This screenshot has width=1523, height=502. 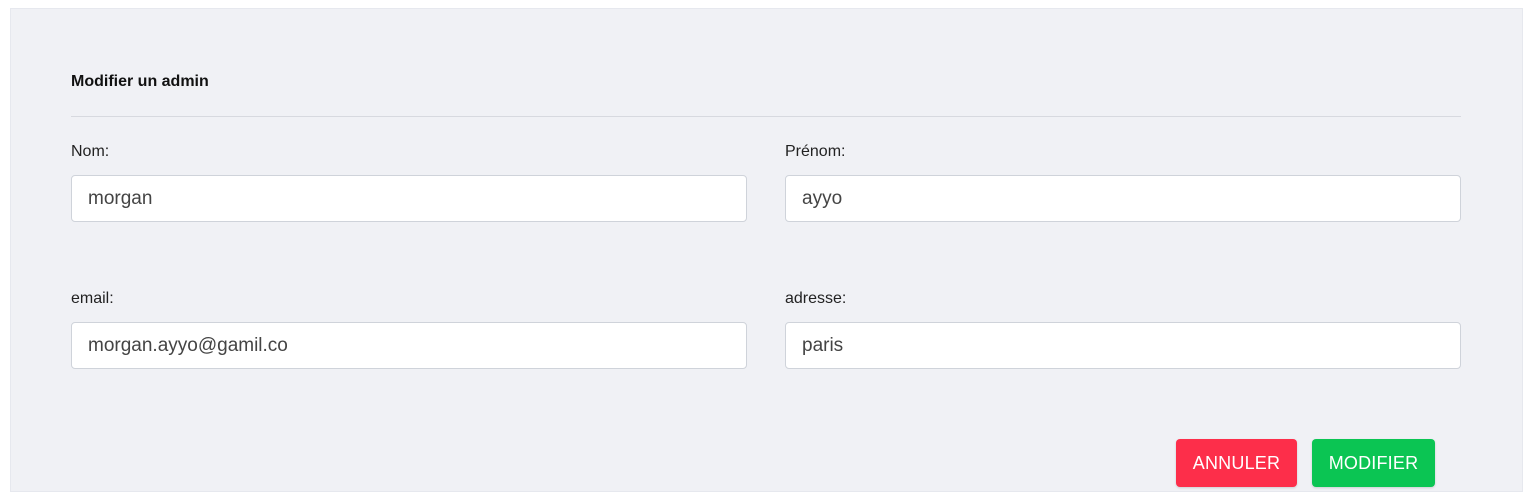 I want to click on cancel-button: ANNULER, so click(x=1236, y=463).